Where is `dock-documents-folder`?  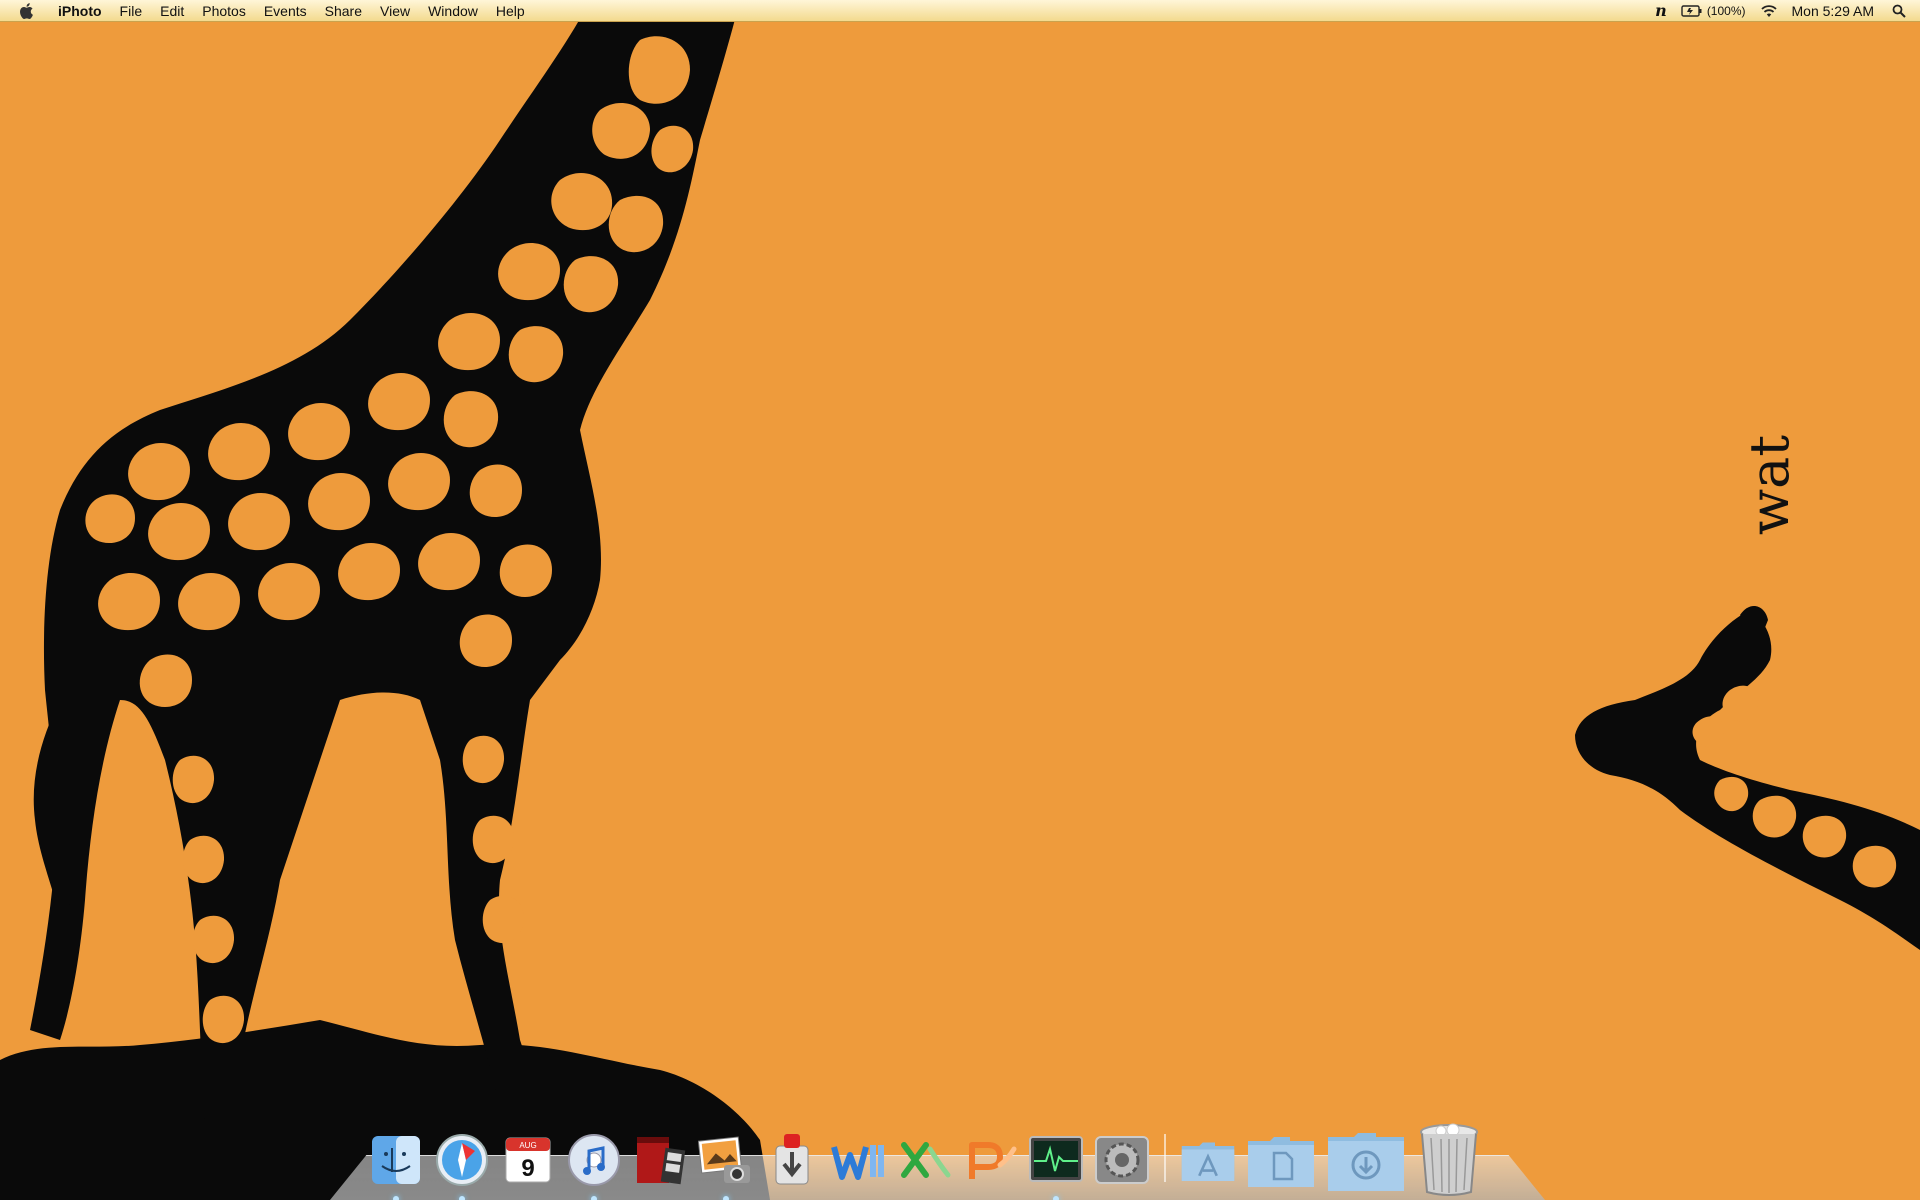 dock-documents-folder is located at coordinates (1281, 1160).